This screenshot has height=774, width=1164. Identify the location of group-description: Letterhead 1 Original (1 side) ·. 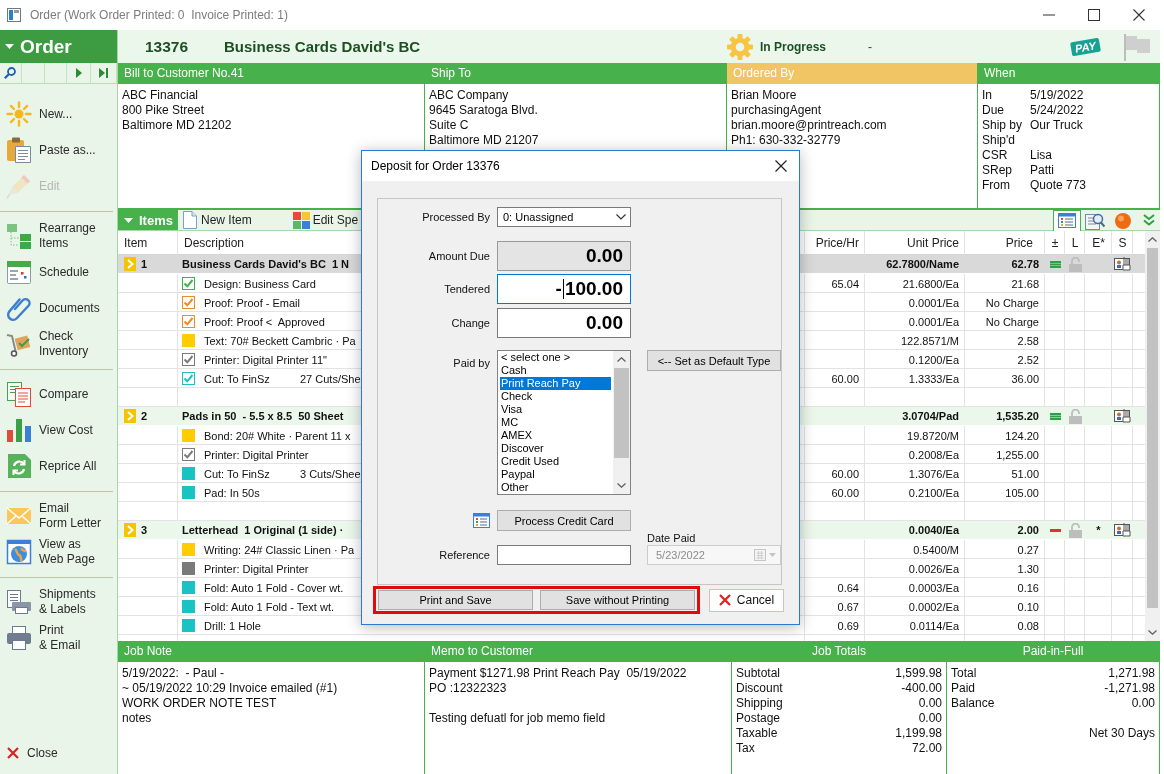
(263, 530).